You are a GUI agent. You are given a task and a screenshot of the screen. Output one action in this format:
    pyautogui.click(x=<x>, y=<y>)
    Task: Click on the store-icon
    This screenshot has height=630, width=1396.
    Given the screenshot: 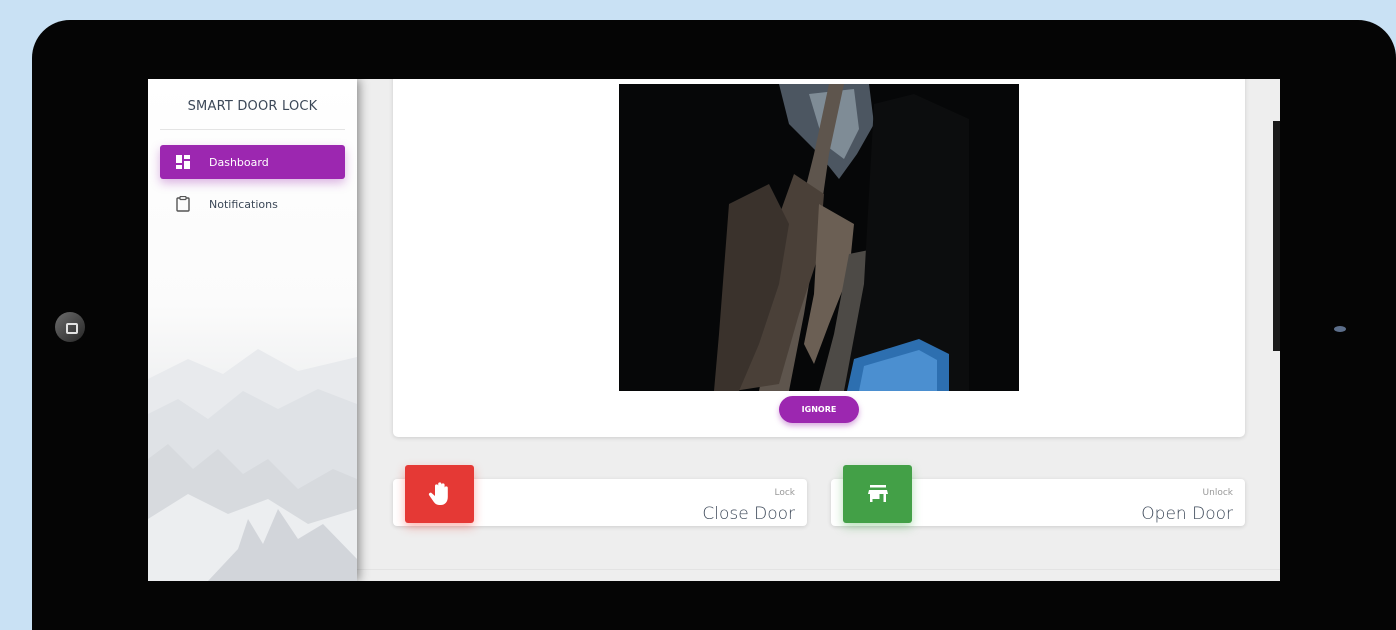 What is the action you would take?
    pyautogui.click(x=877, y=493)
    